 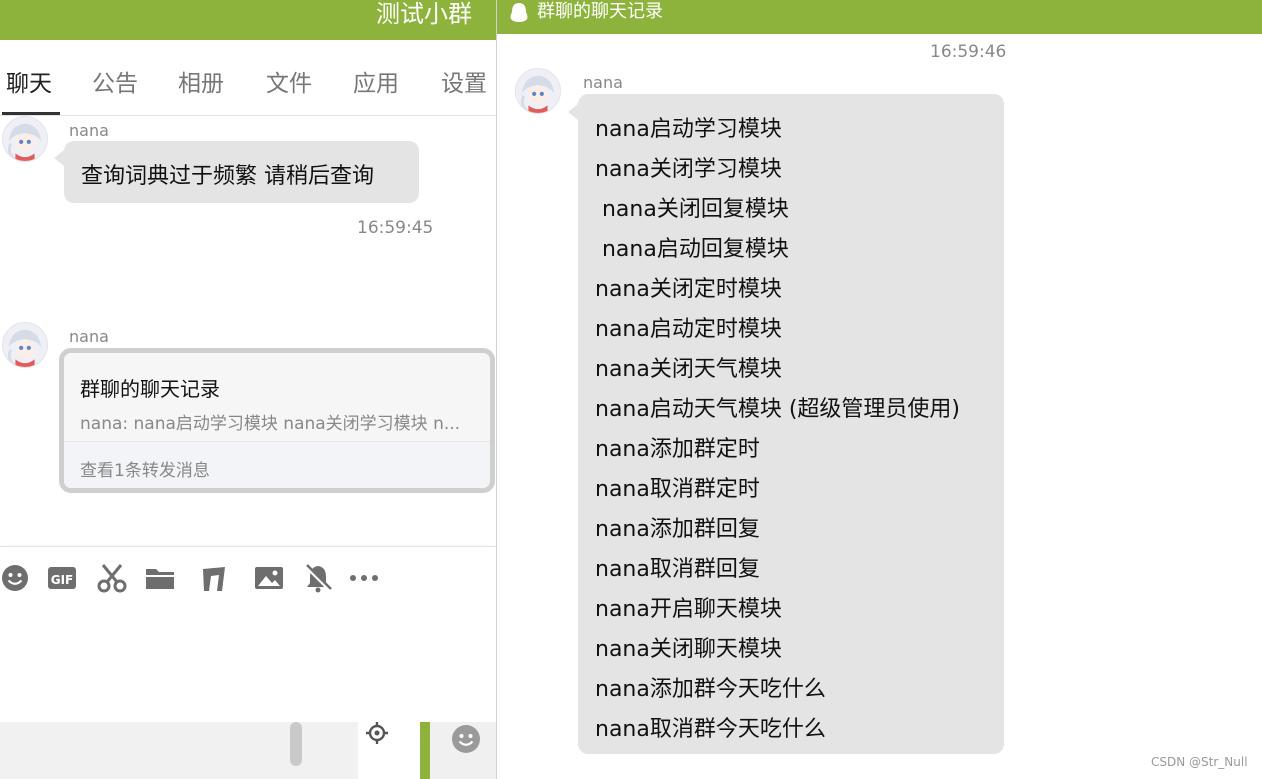 I want to click on penguin-icon, so click(x=519, y=12).